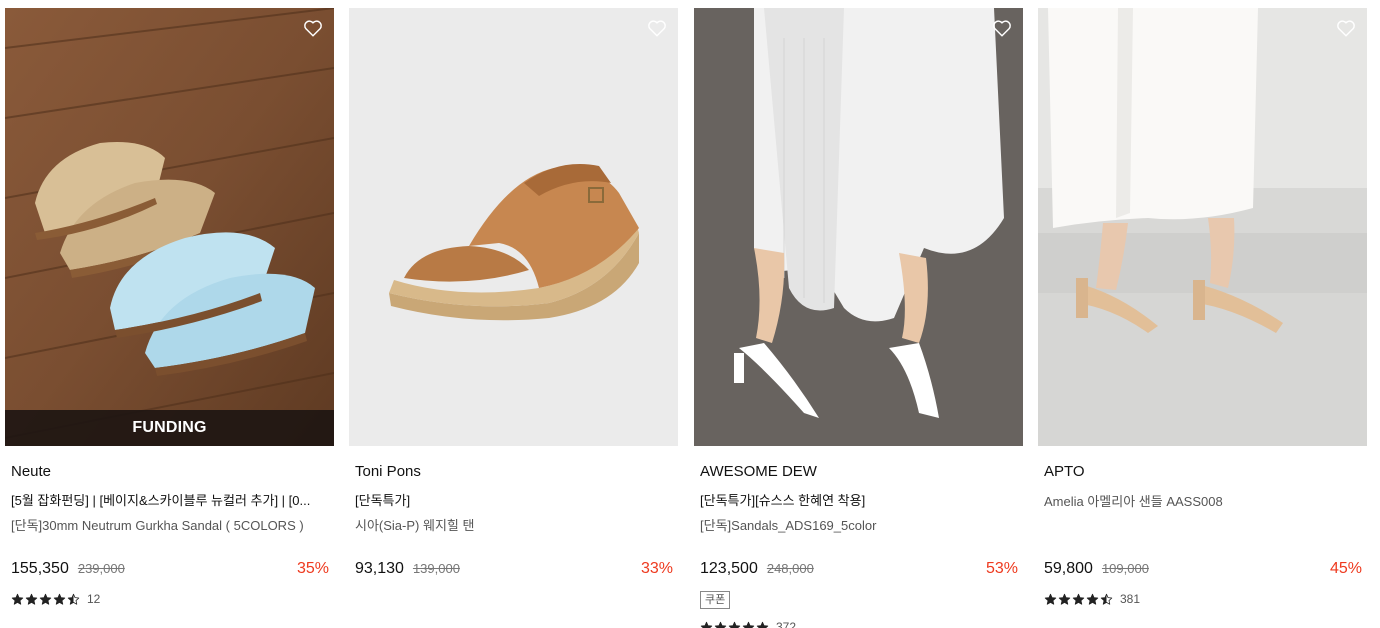  What do you see at coordinates (729, 568) in the screenshot?
I see `sale-price: 123,500` at bounding box center [729, 568].